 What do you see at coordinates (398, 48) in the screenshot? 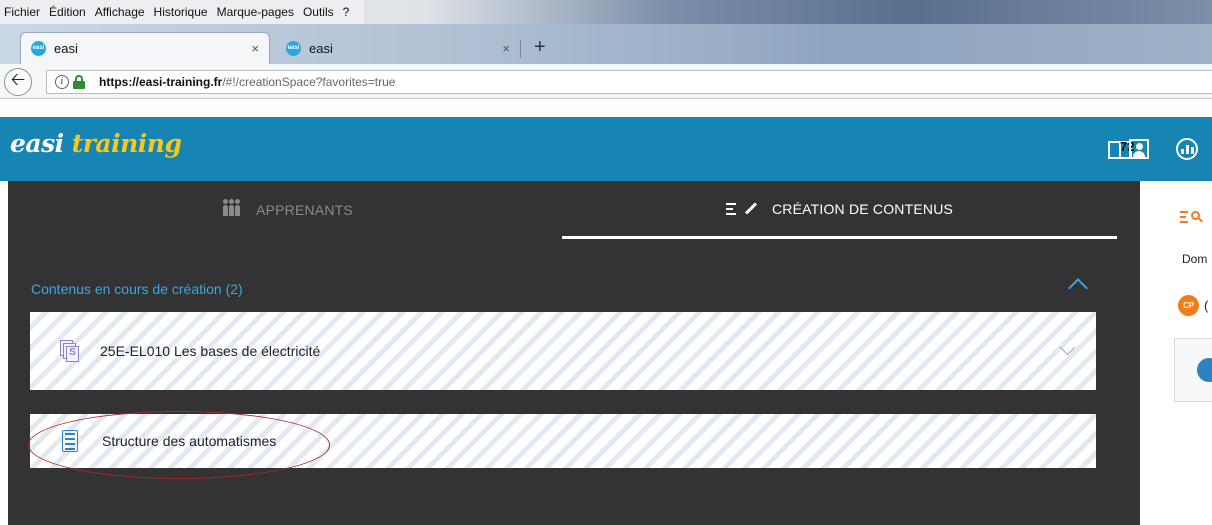
I see `browser-tab-inactive: easi easi ×` at bounding box center [398, 48].